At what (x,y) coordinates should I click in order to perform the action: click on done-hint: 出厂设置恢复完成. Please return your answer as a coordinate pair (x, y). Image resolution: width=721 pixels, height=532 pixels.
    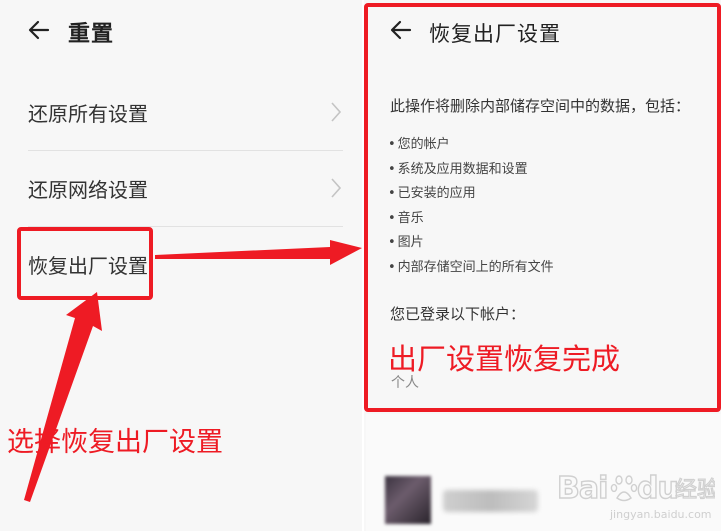
    Looking at the image, I should click on (504, 359).